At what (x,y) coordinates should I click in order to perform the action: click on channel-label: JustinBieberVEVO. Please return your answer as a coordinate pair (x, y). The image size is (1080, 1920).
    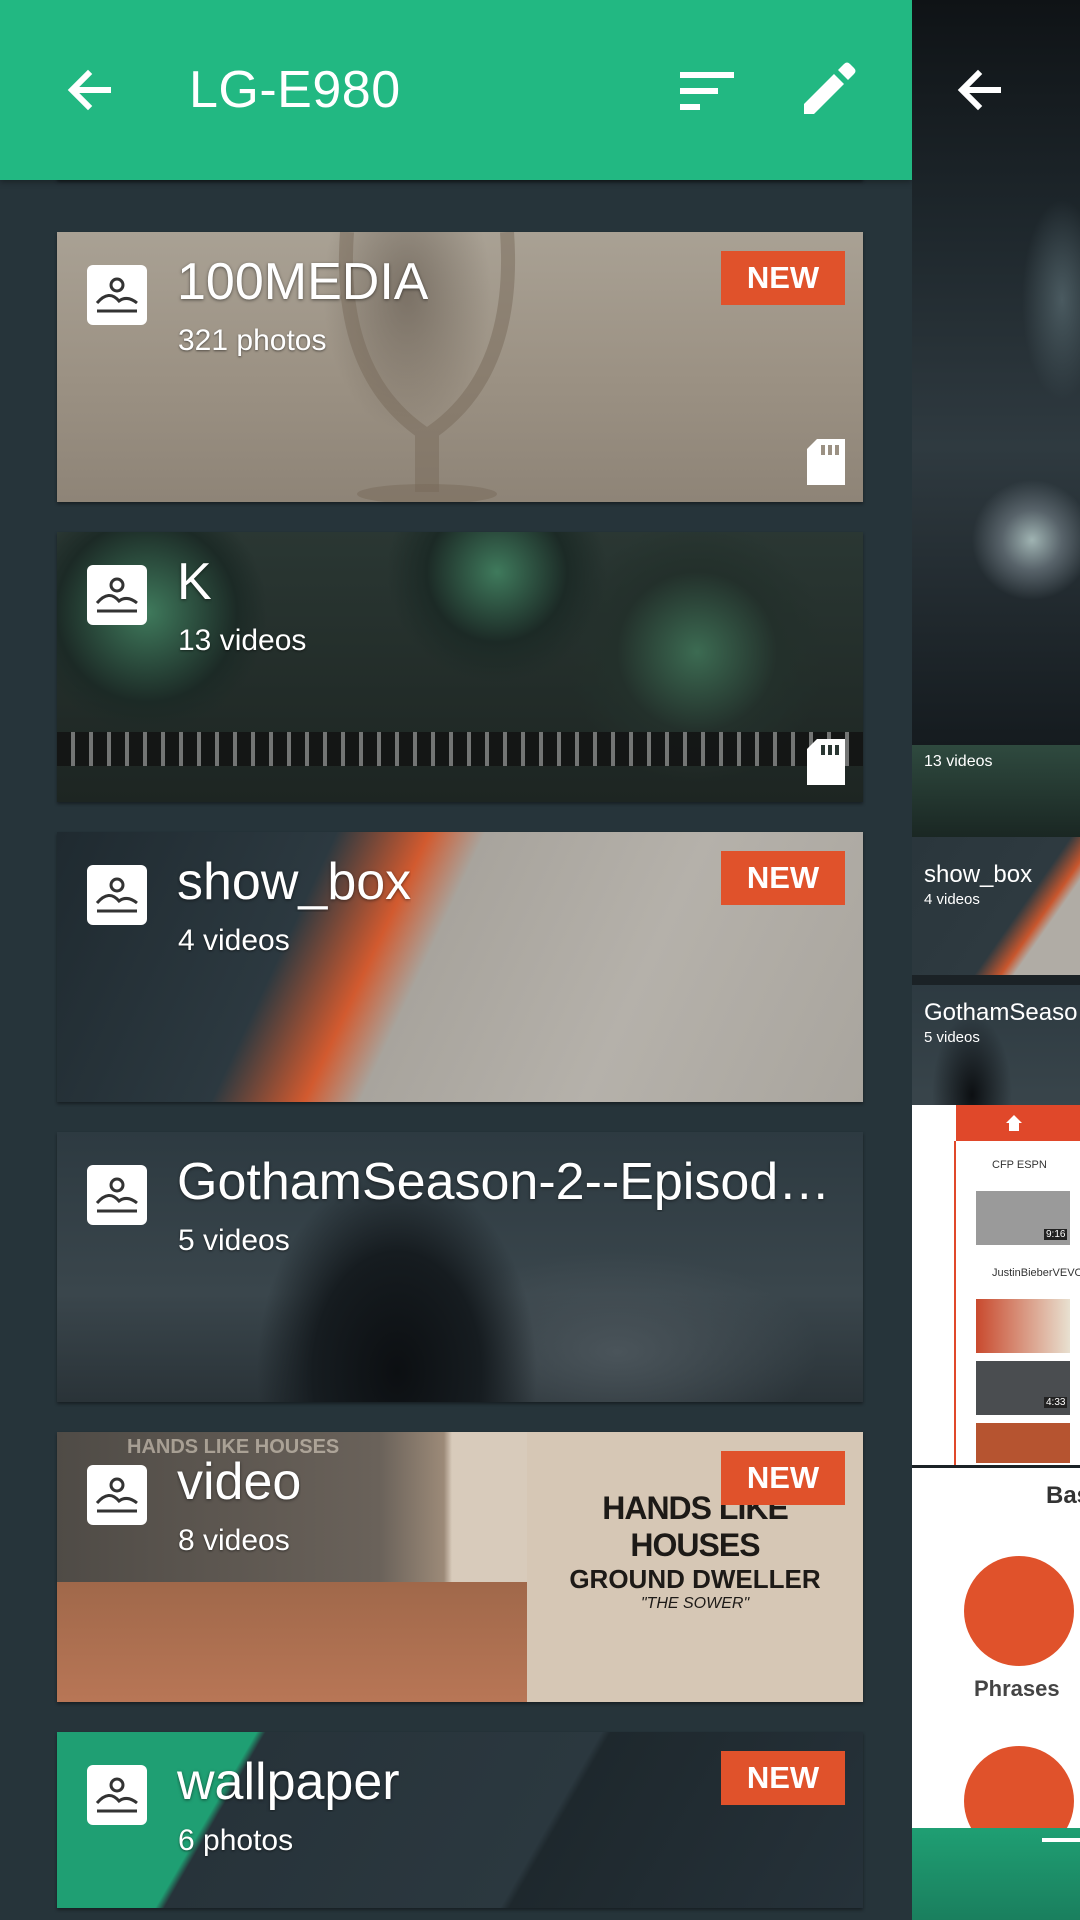
    Looking at the image, I should click on (1036, 1273).